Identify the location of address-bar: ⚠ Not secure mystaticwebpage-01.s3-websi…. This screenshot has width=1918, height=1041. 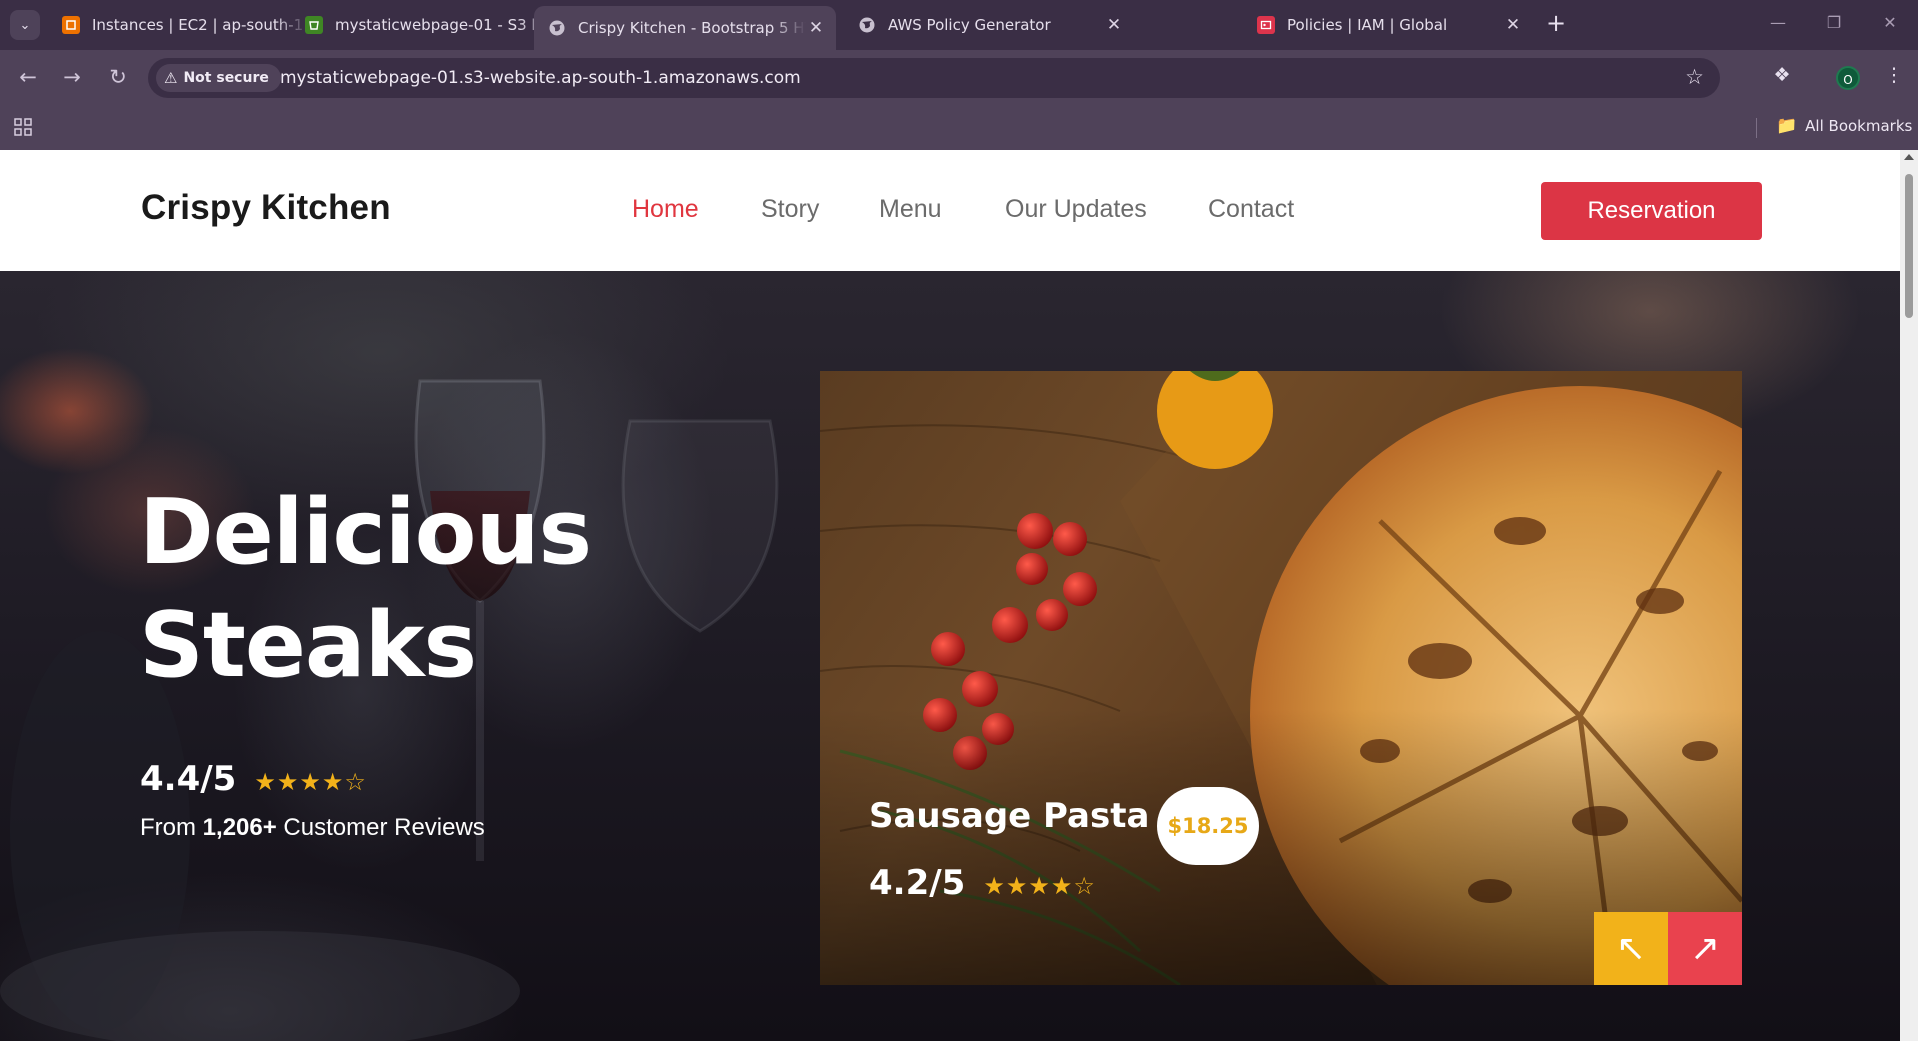
(934, 78).